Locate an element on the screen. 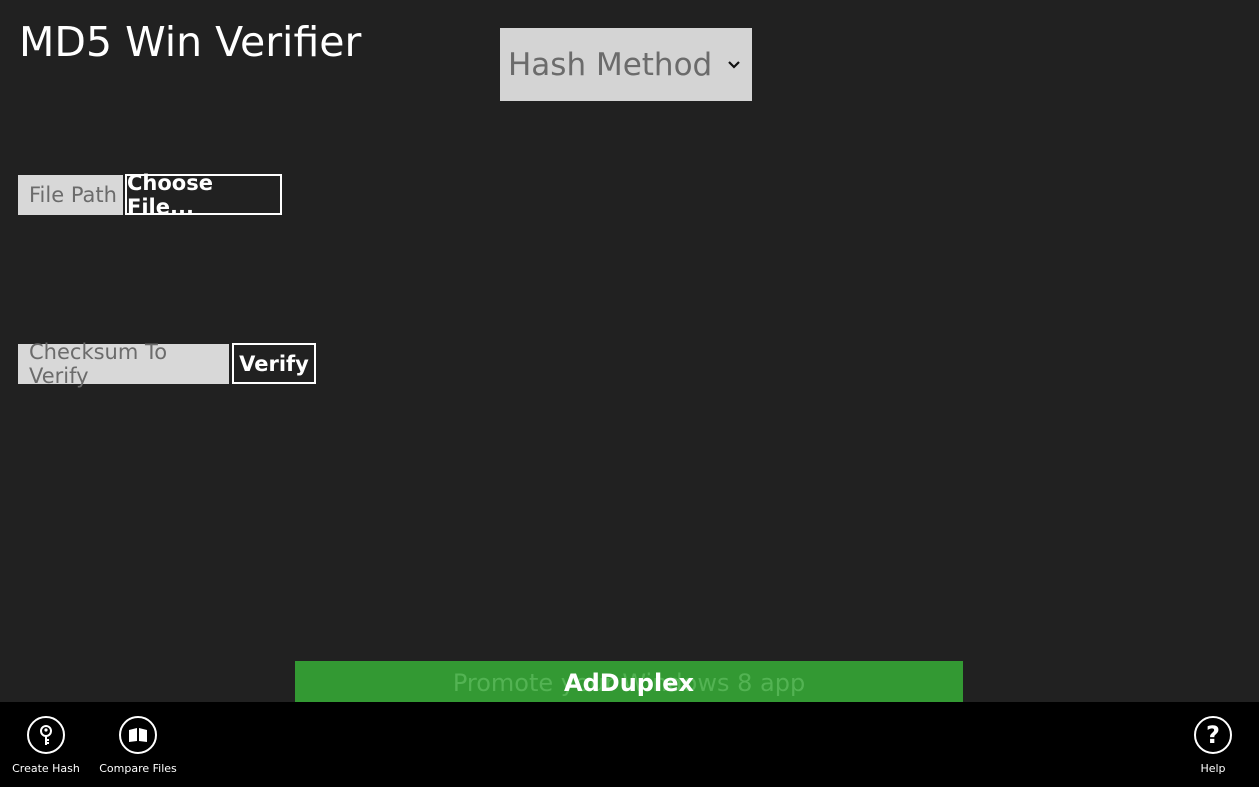 This screenshot has width=1259, height=787. compare-files-icon is located at coordinates (138, 735).